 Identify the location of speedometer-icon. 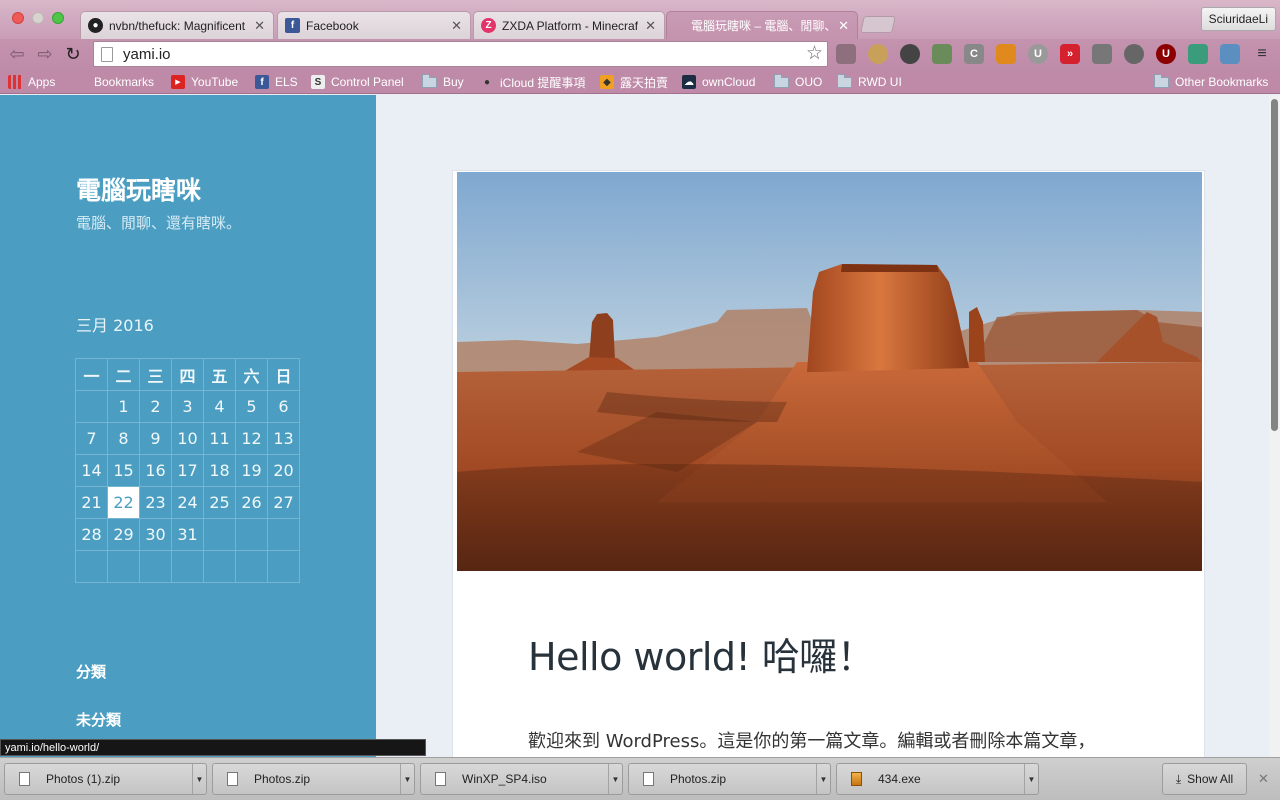
(942, 54).